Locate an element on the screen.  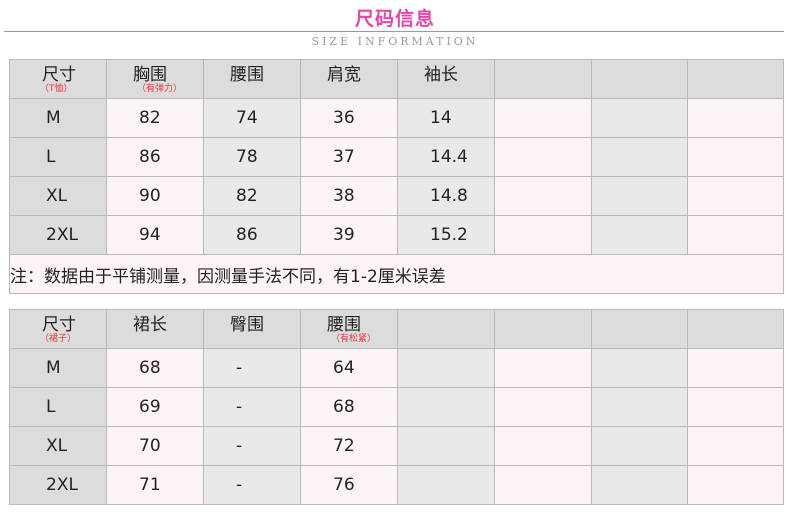
note-row: 注：数据由于平铺测量，因测量手法不同，有1-2厘米误差 is located at coordinates (396, 274).